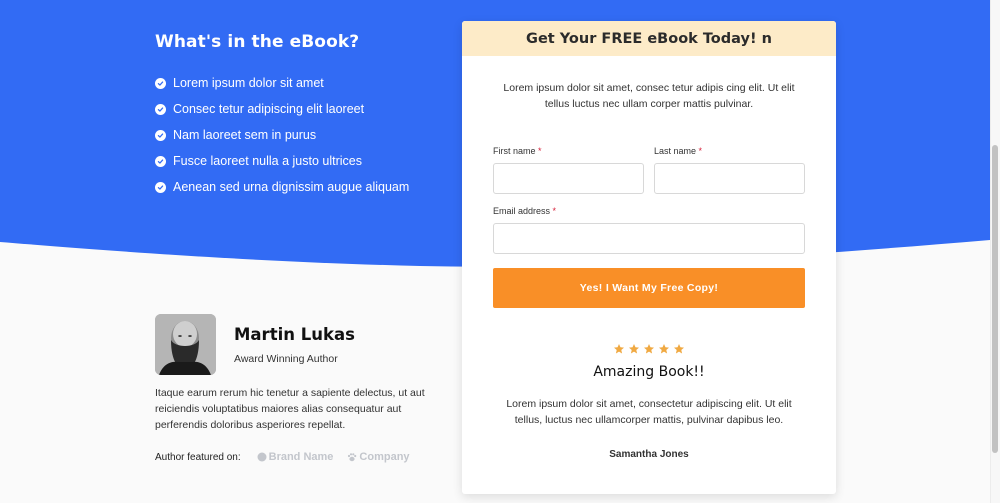 This screenshot has height=503, width=1000. What do you see at coordinates (269, 109) in the screenshot?
I see `feature-text: Consec tetur adipiscing elit laoreet` at bounding box center [269, 109].